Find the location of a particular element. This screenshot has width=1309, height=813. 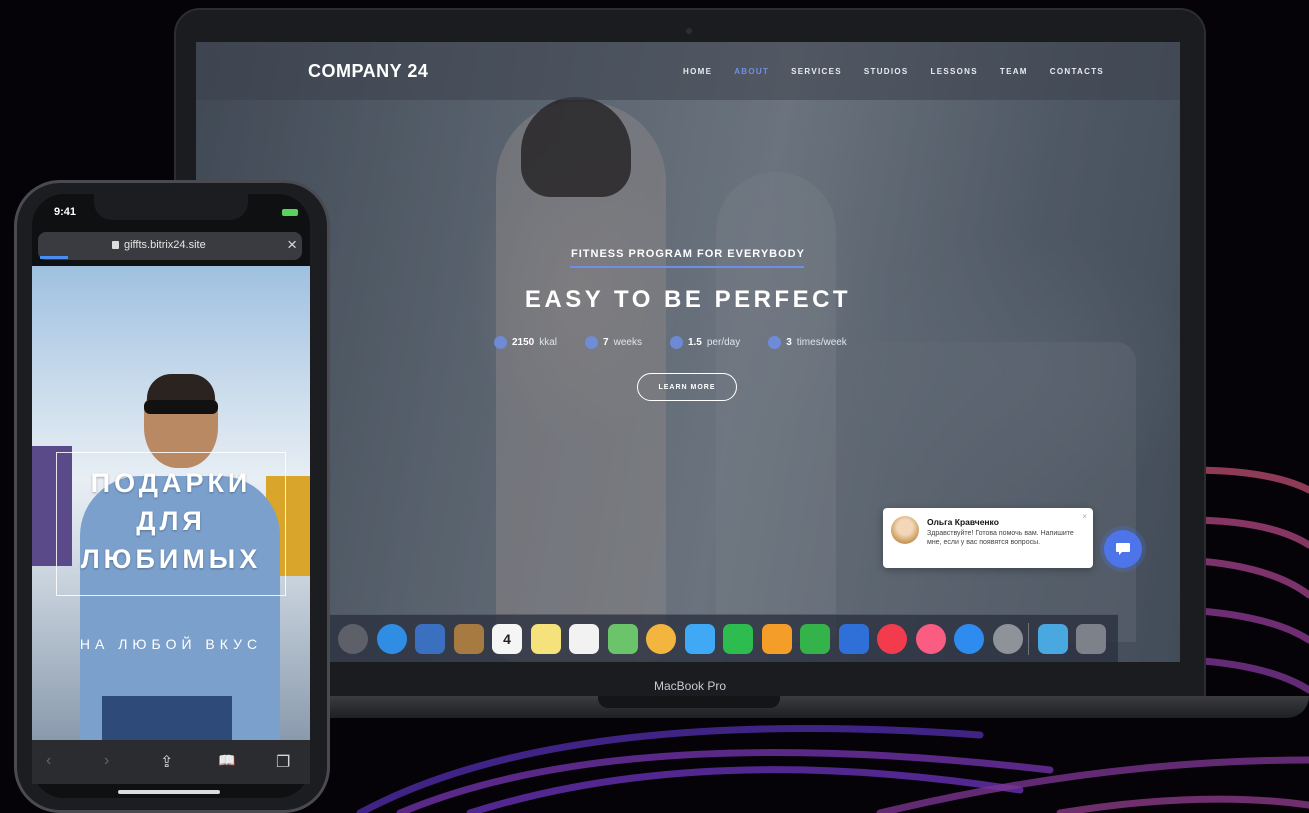

notes-icon is located at coordinates (545, 639).